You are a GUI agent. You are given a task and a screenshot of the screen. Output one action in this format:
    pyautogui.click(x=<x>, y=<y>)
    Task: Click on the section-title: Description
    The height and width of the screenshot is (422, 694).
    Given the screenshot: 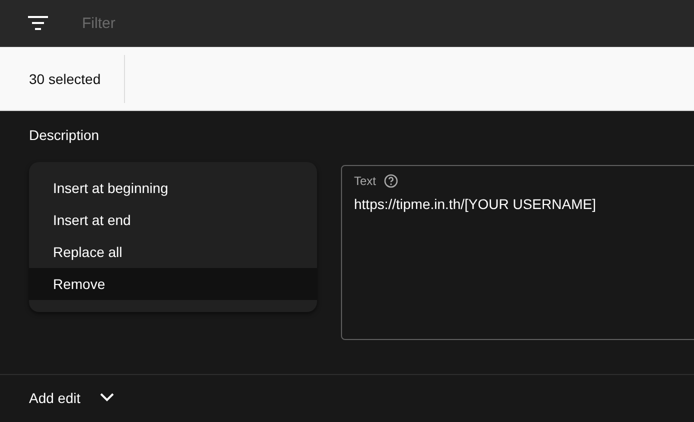 What is the action you would take?
    pyautogui.click(x=64, y=135)
    